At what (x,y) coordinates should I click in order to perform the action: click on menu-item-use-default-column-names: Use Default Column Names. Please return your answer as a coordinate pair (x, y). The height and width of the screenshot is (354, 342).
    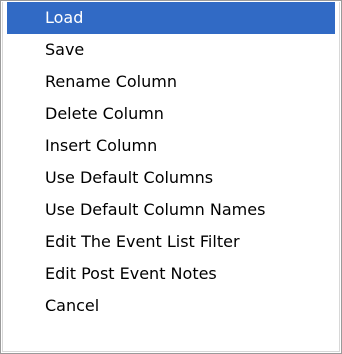
    Looking at the image, I should click on (171, 210).